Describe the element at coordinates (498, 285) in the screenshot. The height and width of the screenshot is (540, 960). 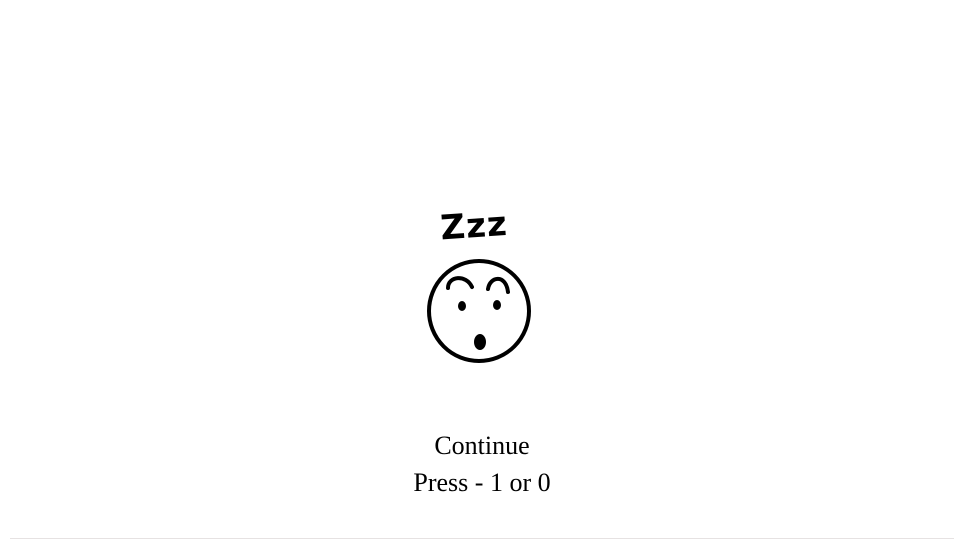
I see `right-eyebrow` at that location.